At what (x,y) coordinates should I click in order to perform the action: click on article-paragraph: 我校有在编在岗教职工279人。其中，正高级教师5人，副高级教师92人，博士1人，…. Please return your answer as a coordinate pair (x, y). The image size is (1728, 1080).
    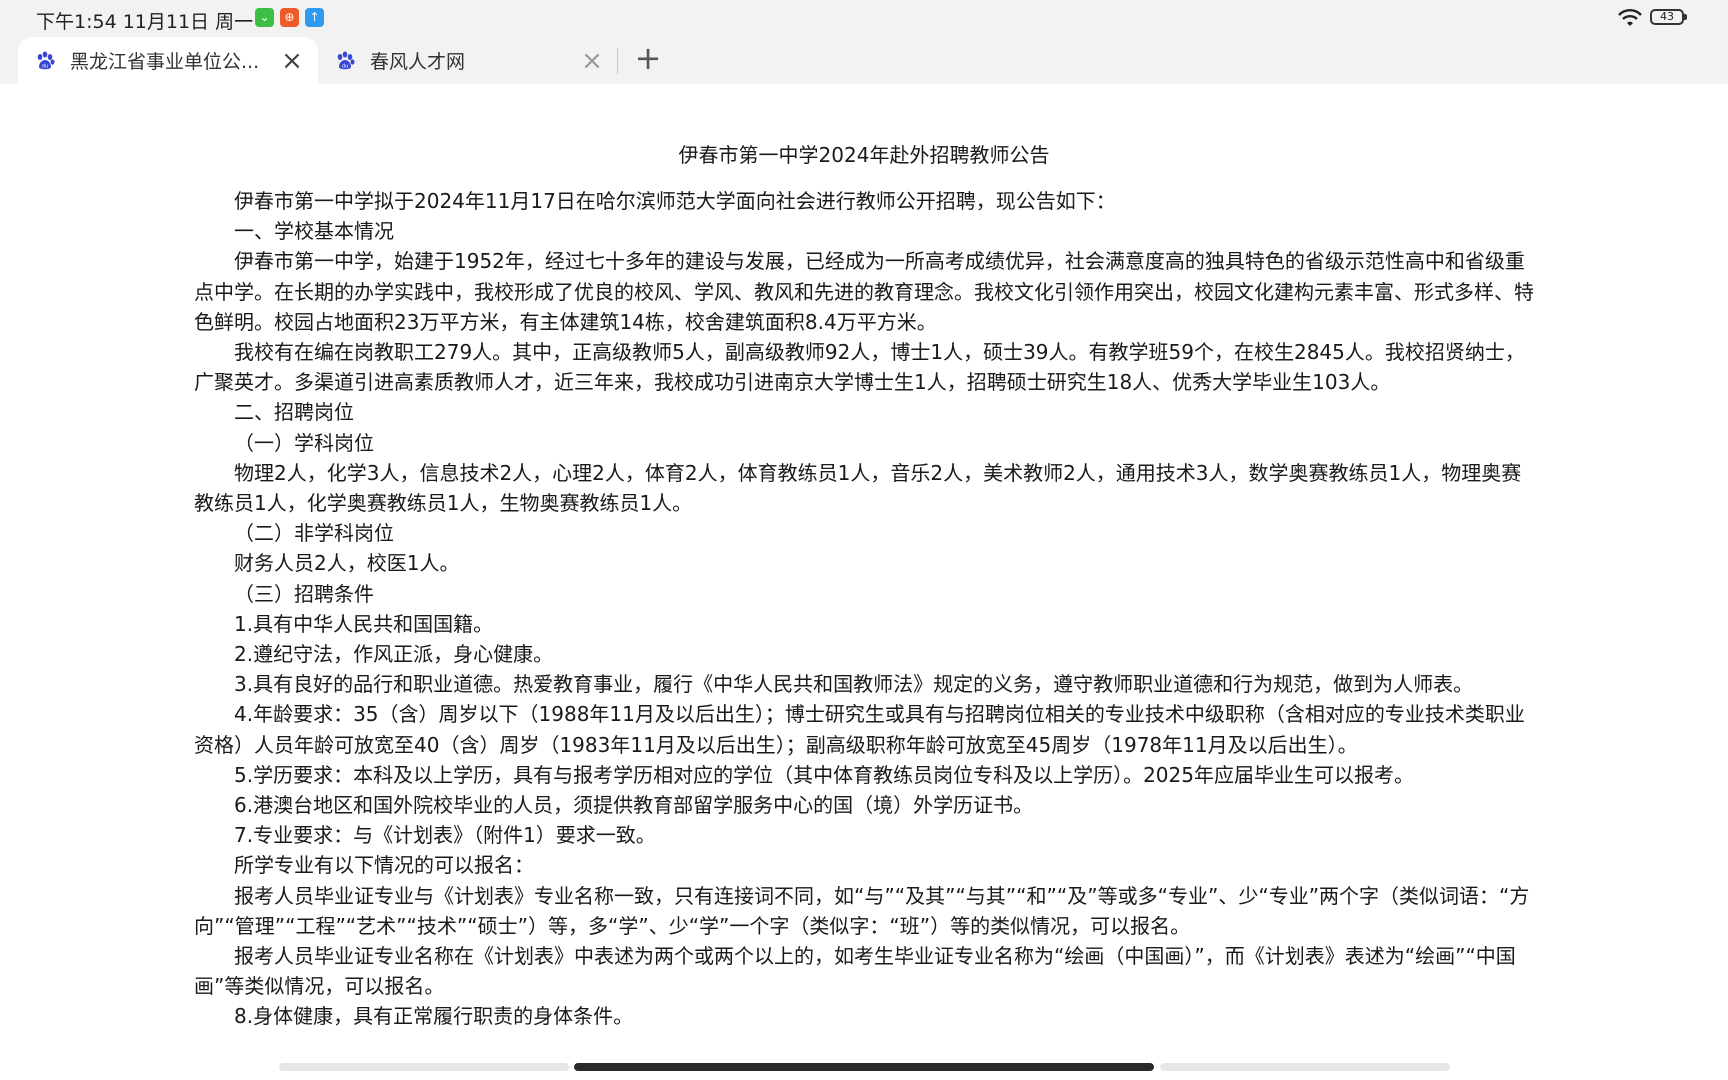
    Looking at the image, I should click on (859, 367).